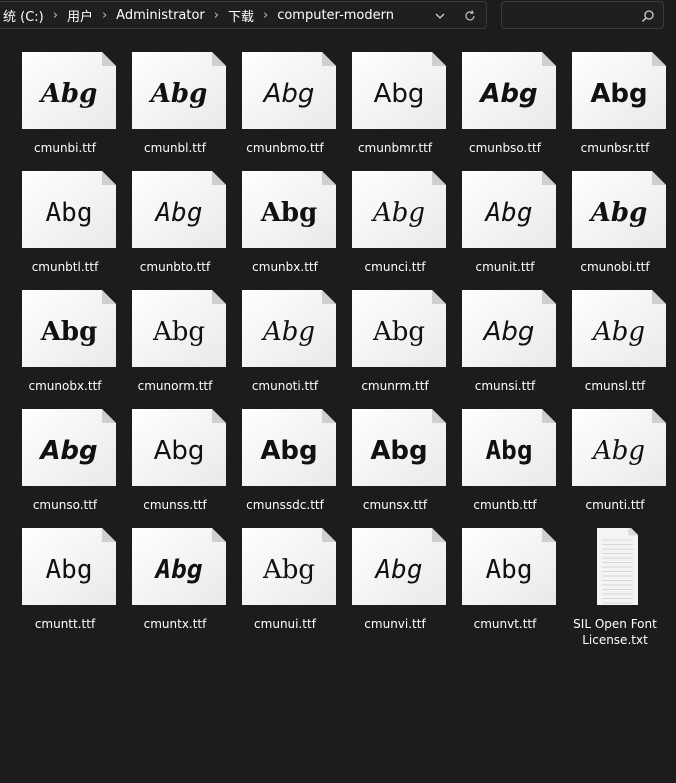 The image size is (676, 783). Describe the element at coordinates (582, 15) in the screenshot. I see `search-box` at that location.